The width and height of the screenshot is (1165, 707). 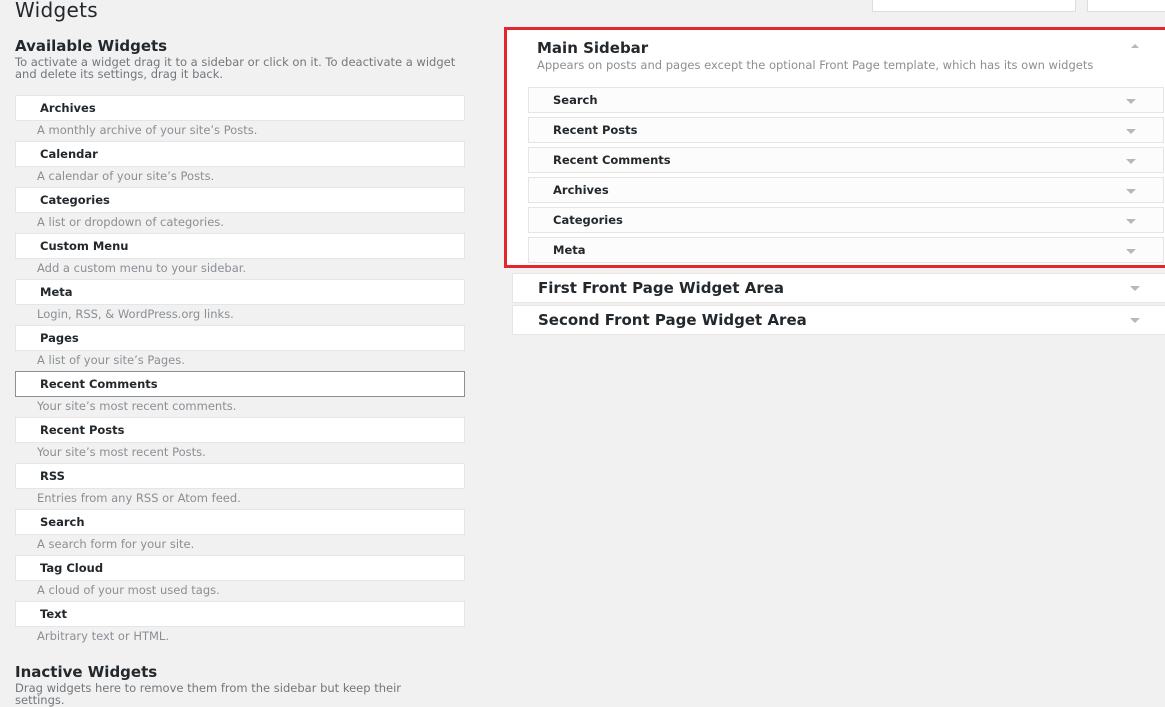 I want to click on widget-recent-comments: Recent Comments, so click(x=240, y=384).